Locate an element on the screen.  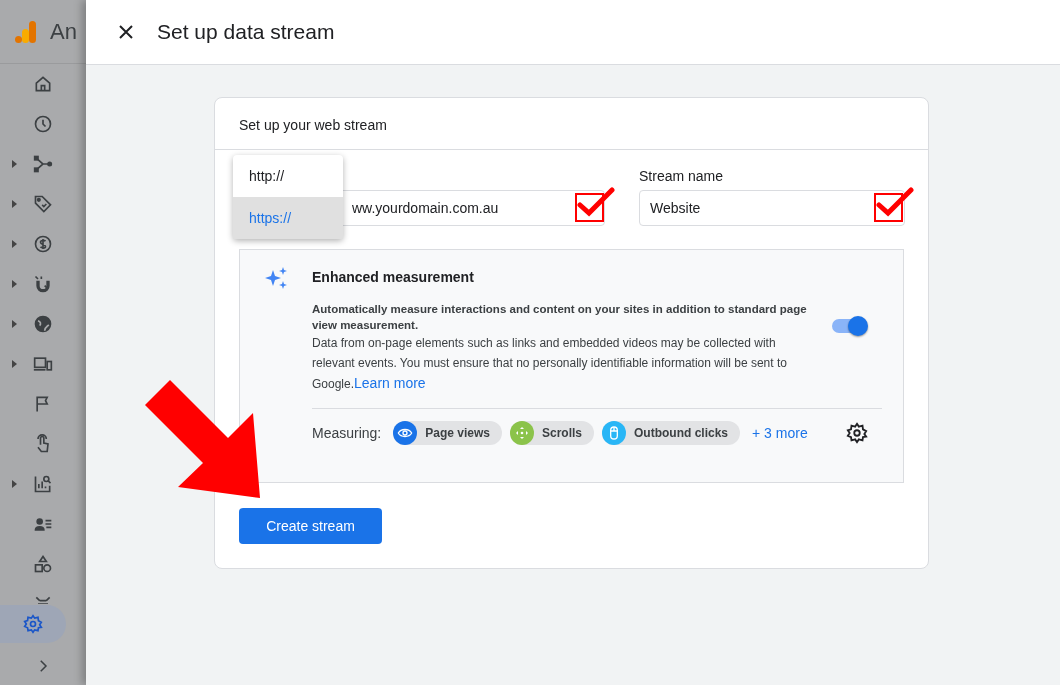
stream-name-field: Website is located at coordinates (772, 208).